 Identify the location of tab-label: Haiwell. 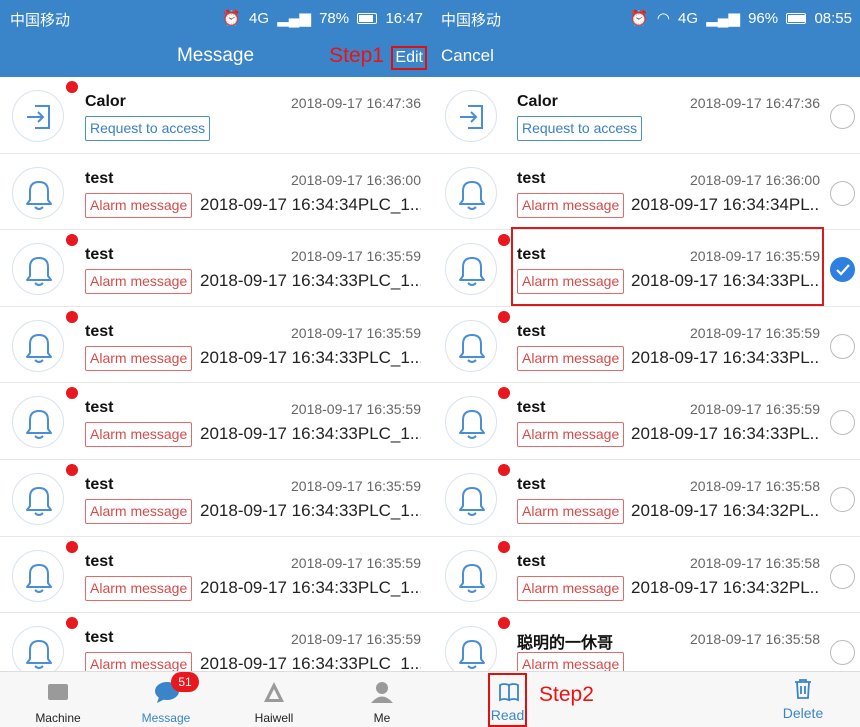
(274, 718).